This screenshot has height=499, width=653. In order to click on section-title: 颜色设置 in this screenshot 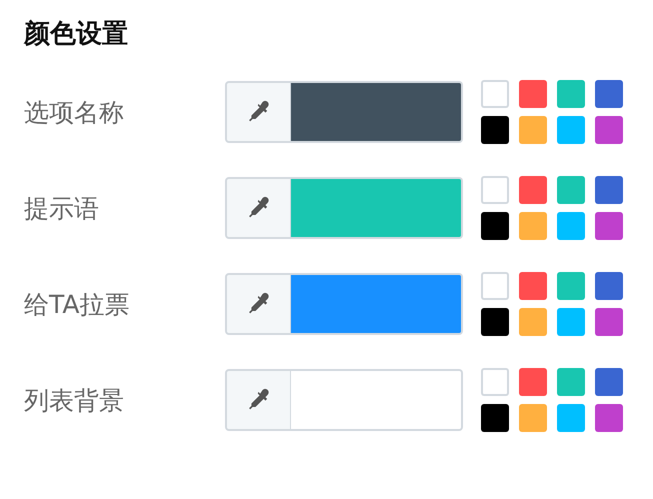, I will do `click(76, 34)`.